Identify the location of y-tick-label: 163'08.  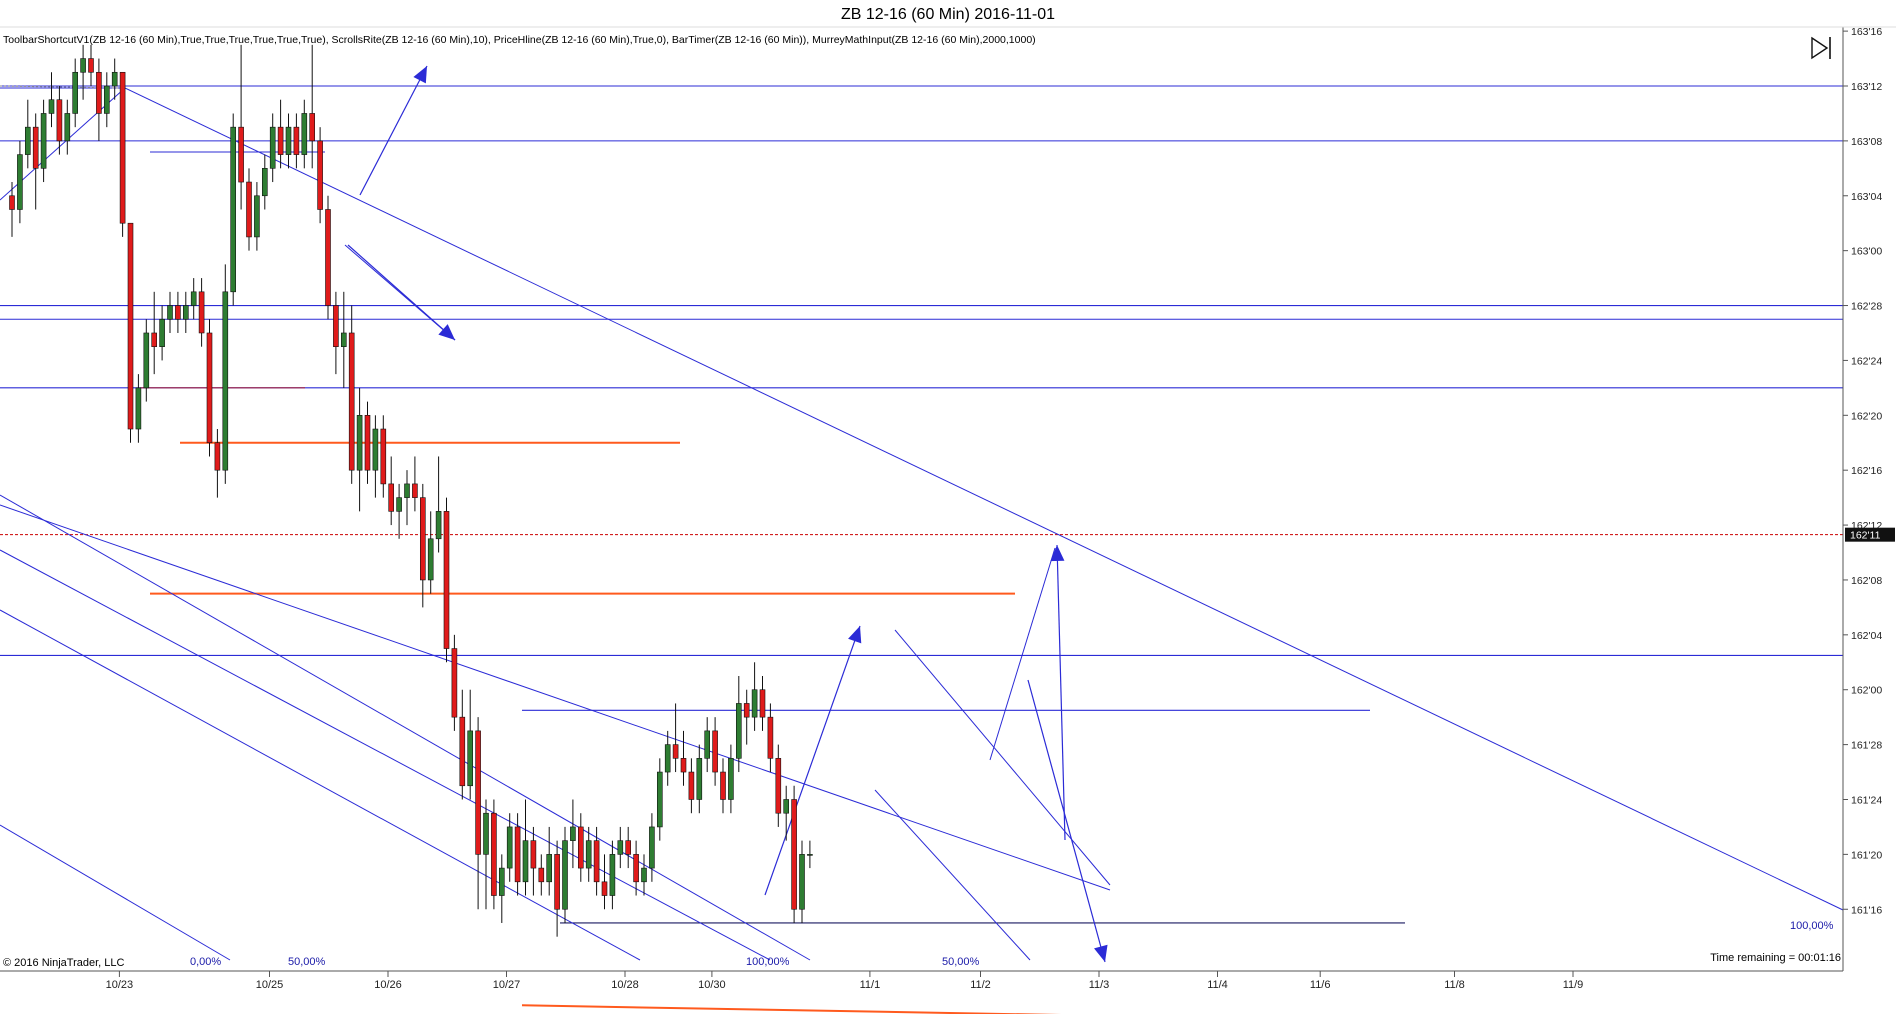
(1866, 142).